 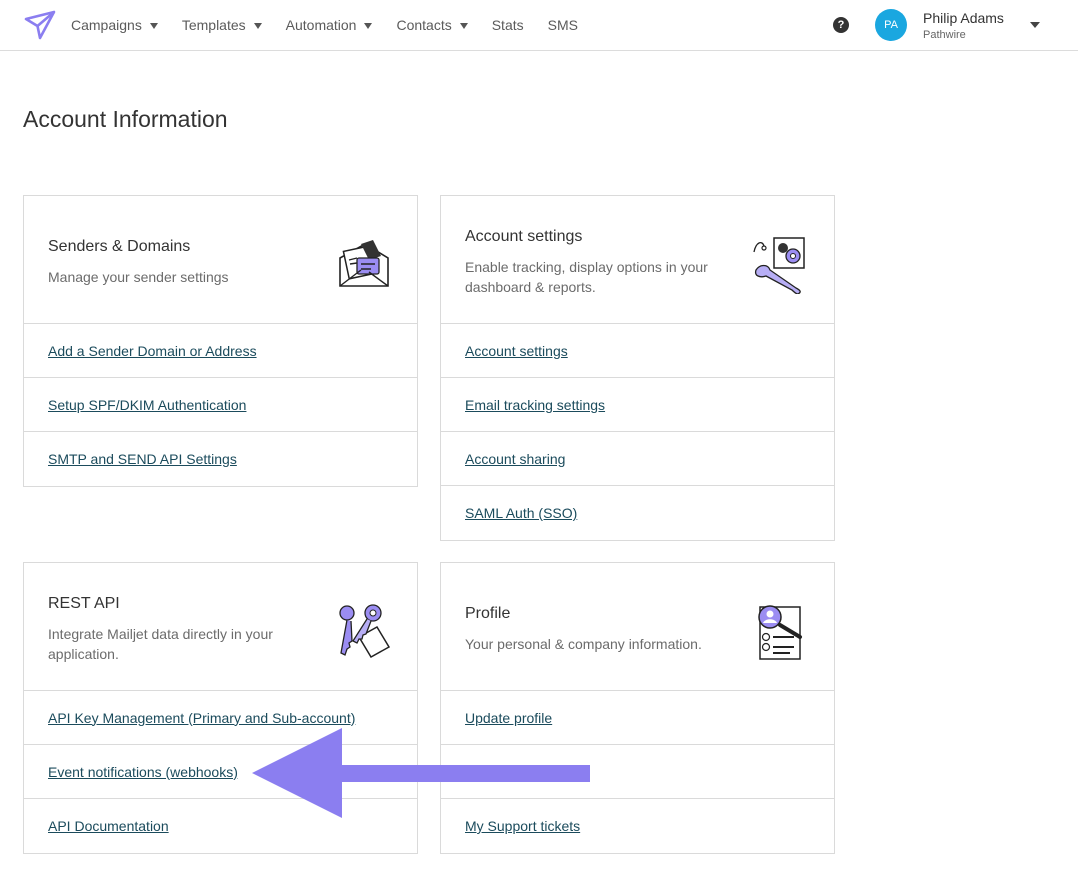 I want to click on card-title: Account settings, so click(x=524, y=236).